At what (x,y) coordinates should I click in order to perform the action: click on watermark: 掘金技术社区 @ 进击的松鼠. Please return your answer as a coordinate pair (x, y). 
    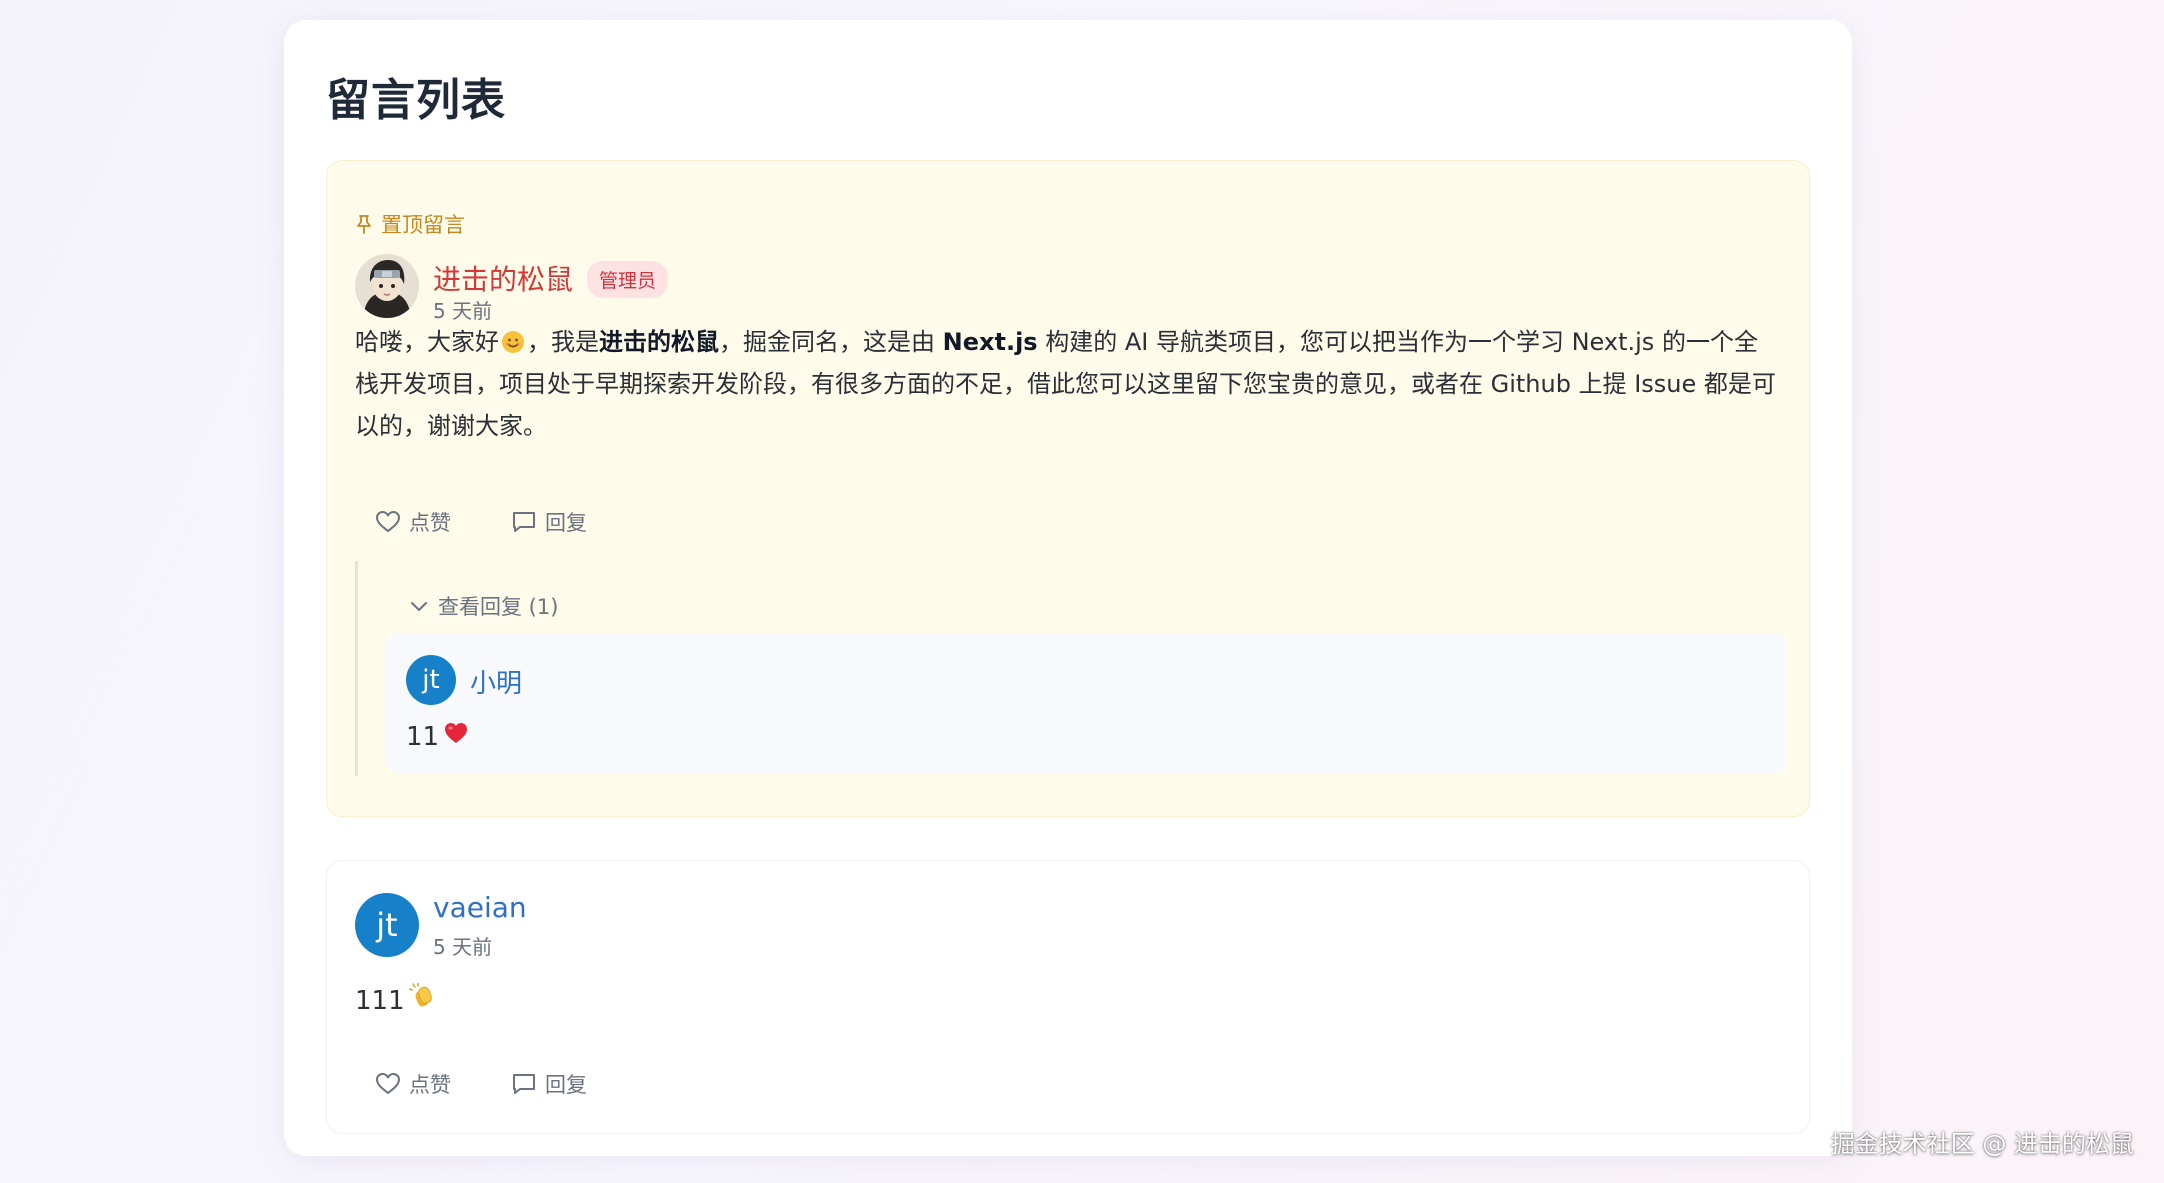
    Looking at the image, I should click on (1982, 1144).